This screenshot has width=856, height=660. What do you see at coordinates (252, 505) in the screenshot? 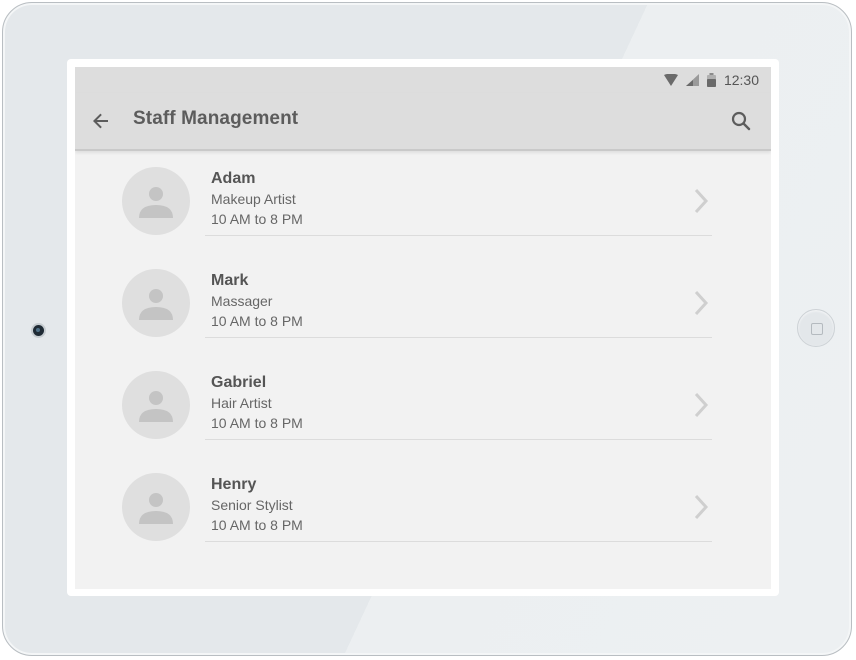
I see `staff-role: Senior Stylist` at bounding box center [252, 505].